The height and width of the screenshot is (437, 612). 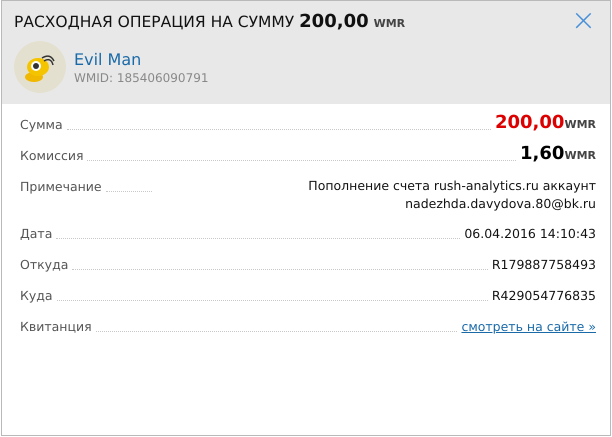 What do you see at coordinates (141, 77) in the screenshot?
I see `wmid-text: WMID: 185406090791` at bounding box center [141, 77].